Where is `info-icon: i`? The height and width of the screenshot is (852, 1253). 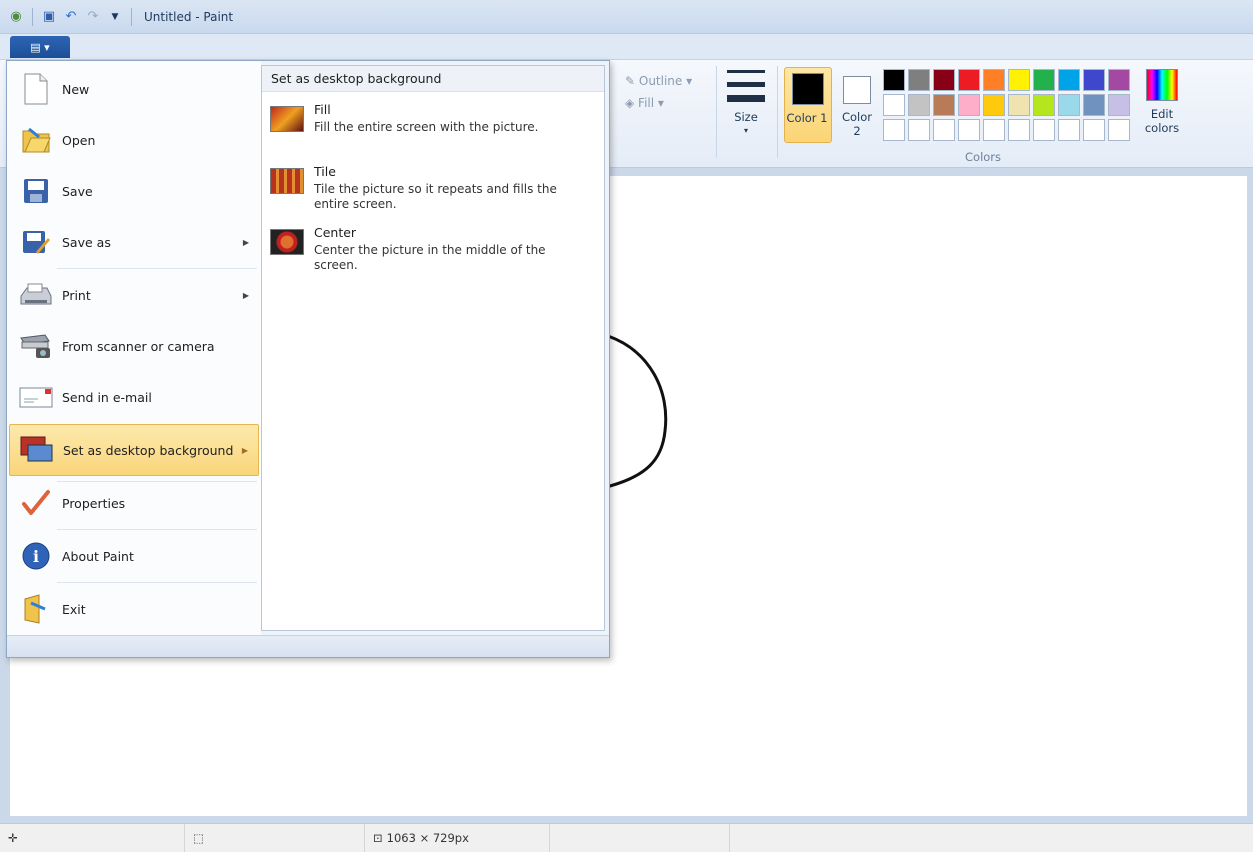
info-icon: i is located at coordinates (36, 556).